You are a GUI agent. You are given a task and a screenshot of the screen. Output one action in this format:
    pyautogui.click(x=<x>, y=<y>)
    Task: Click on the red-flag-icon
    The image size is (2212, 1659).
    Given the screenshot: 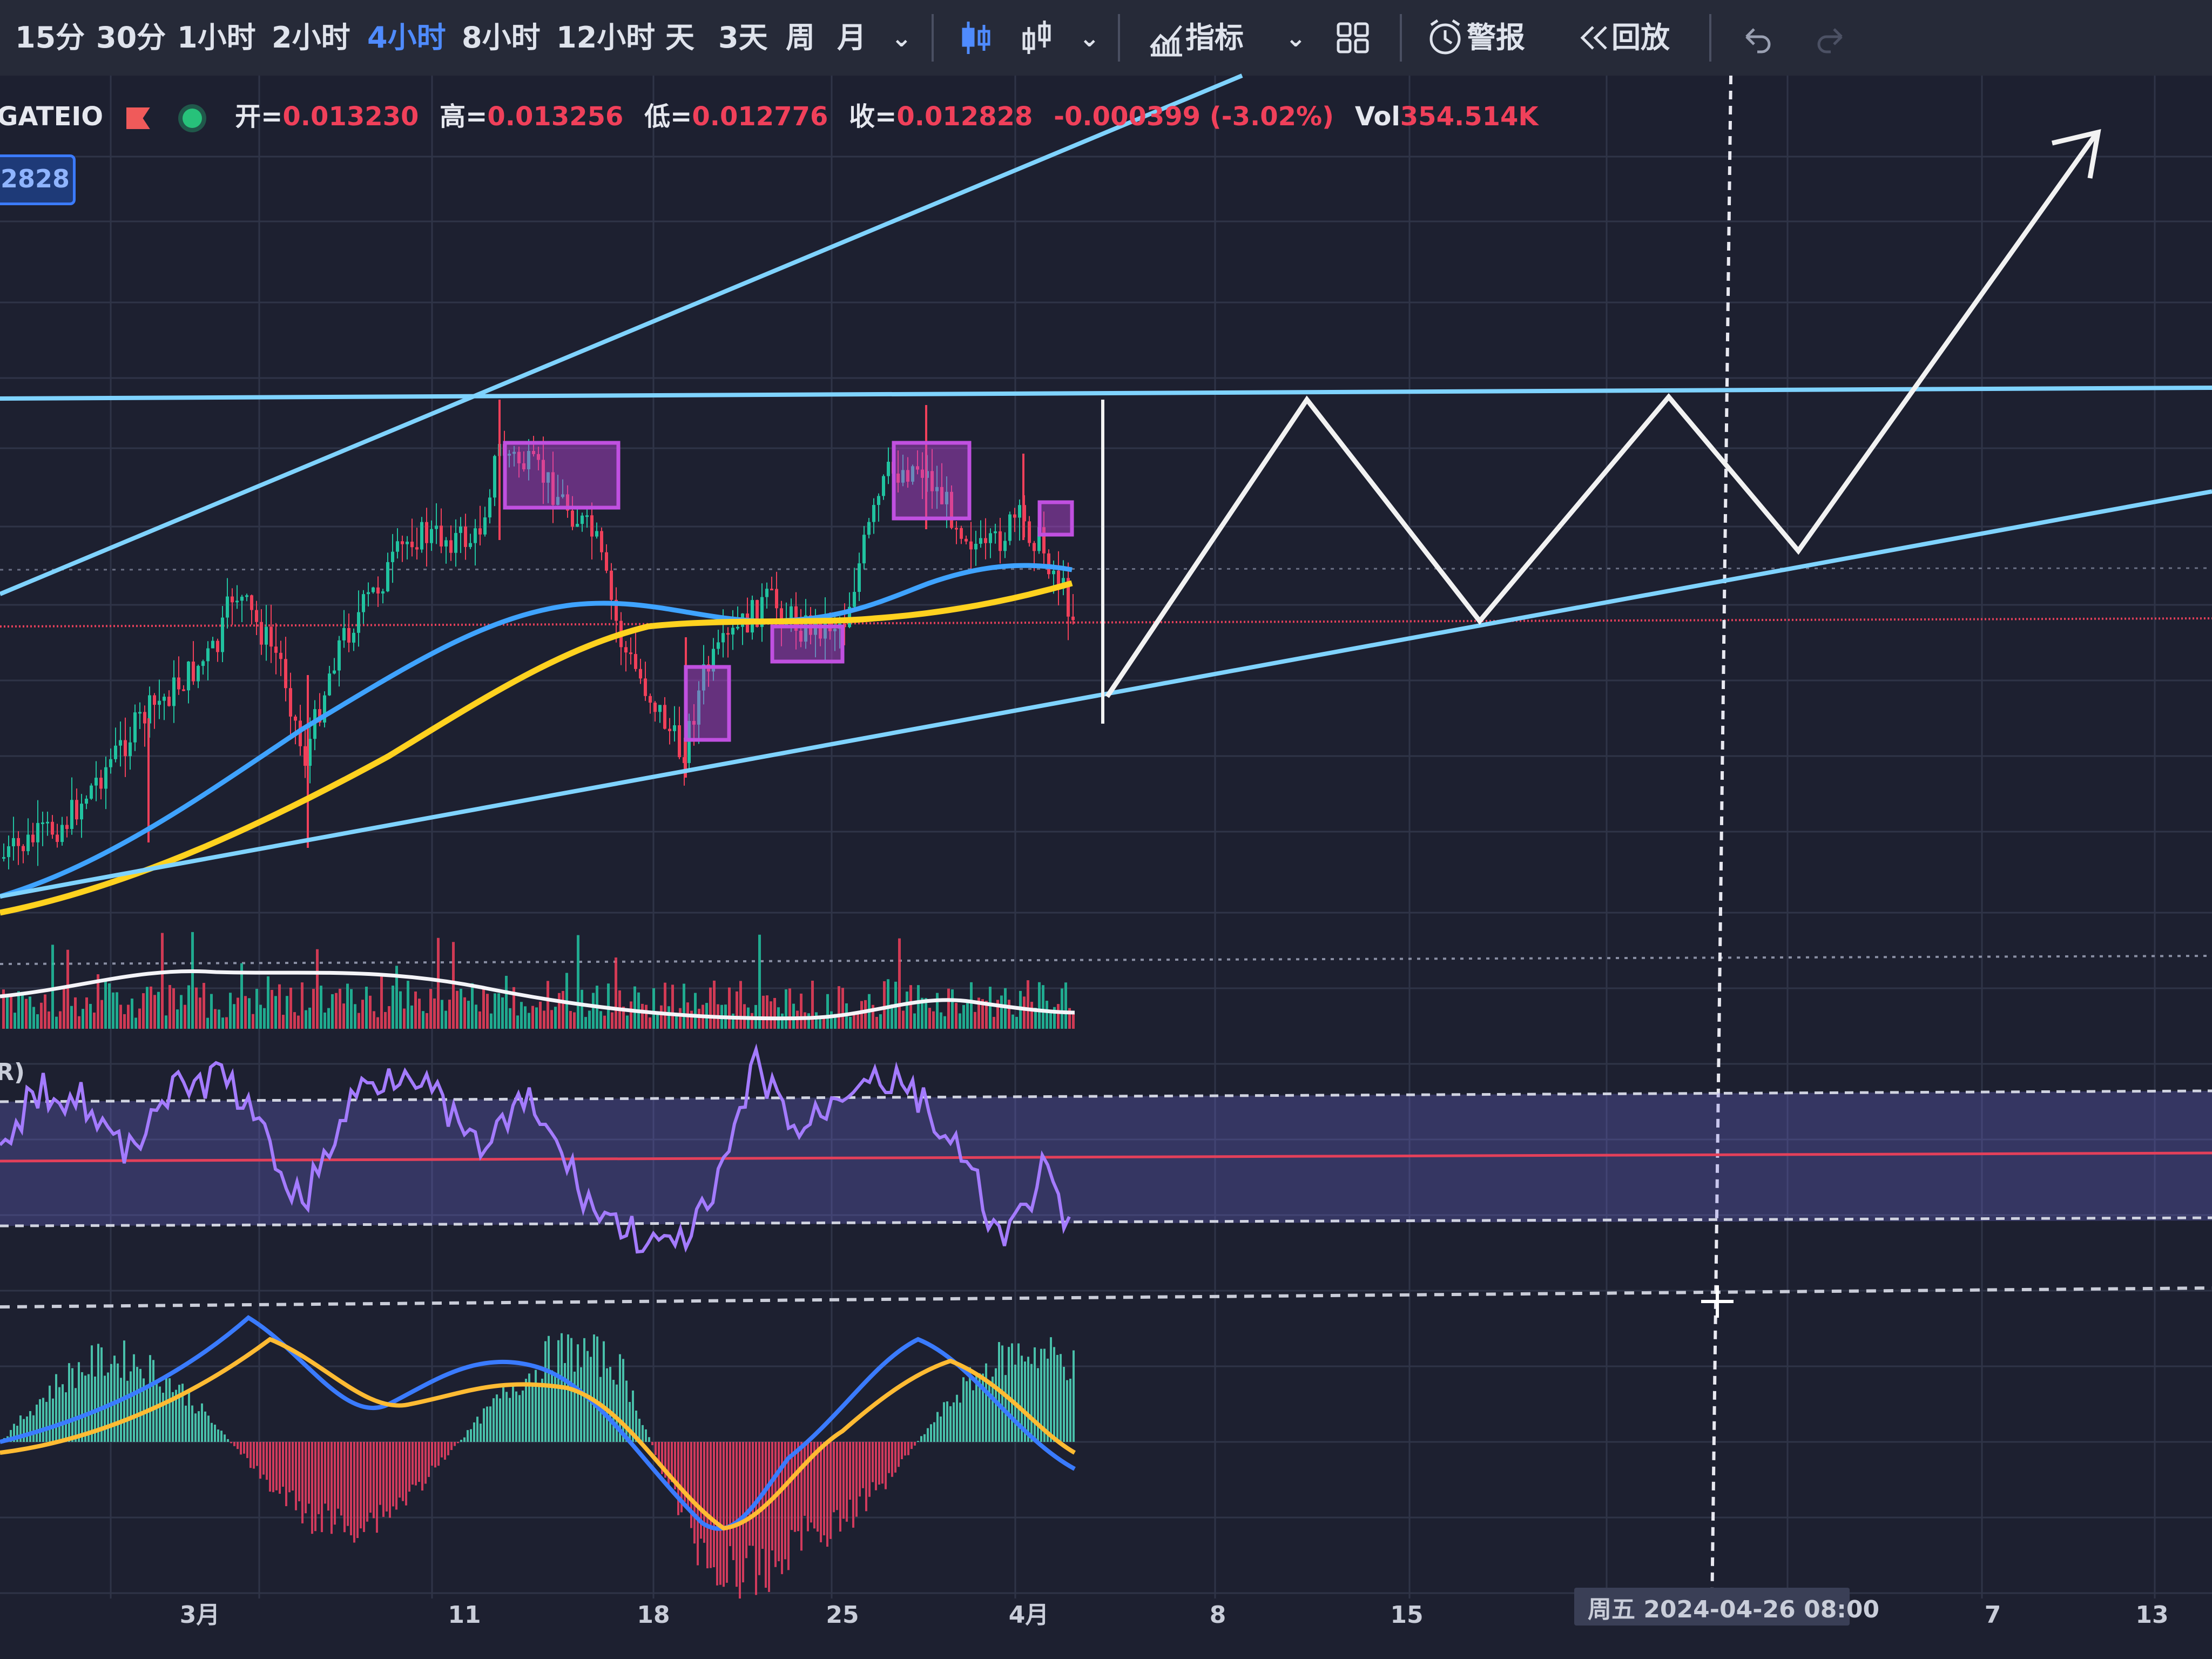 What is the action you would take?
    pyautogui.click(x=138, y=118)
    